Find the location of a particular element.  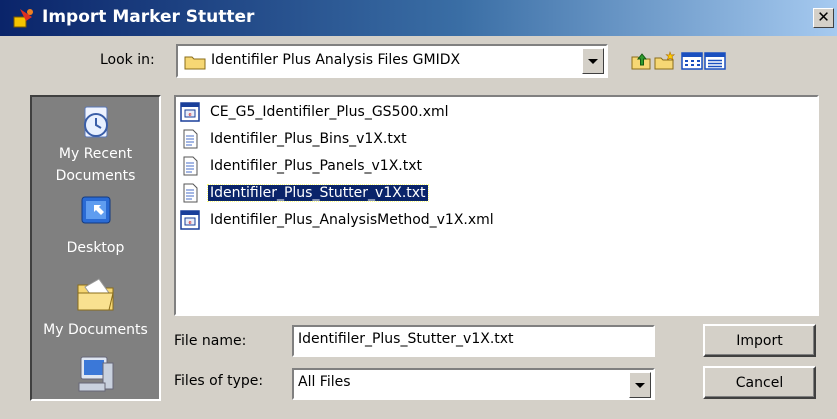

list-item-selected: Identifiler_Plus_Stutter_v1X.txt is located at coordinates (304, 193).